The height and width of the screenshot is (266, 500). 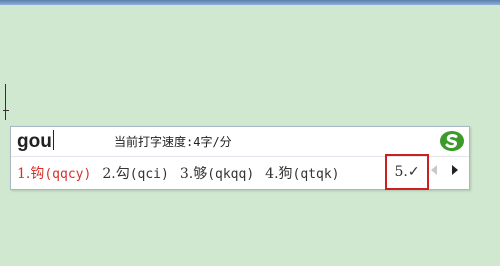 I want to click on page-prev-icon, so click(x=434, y=170).